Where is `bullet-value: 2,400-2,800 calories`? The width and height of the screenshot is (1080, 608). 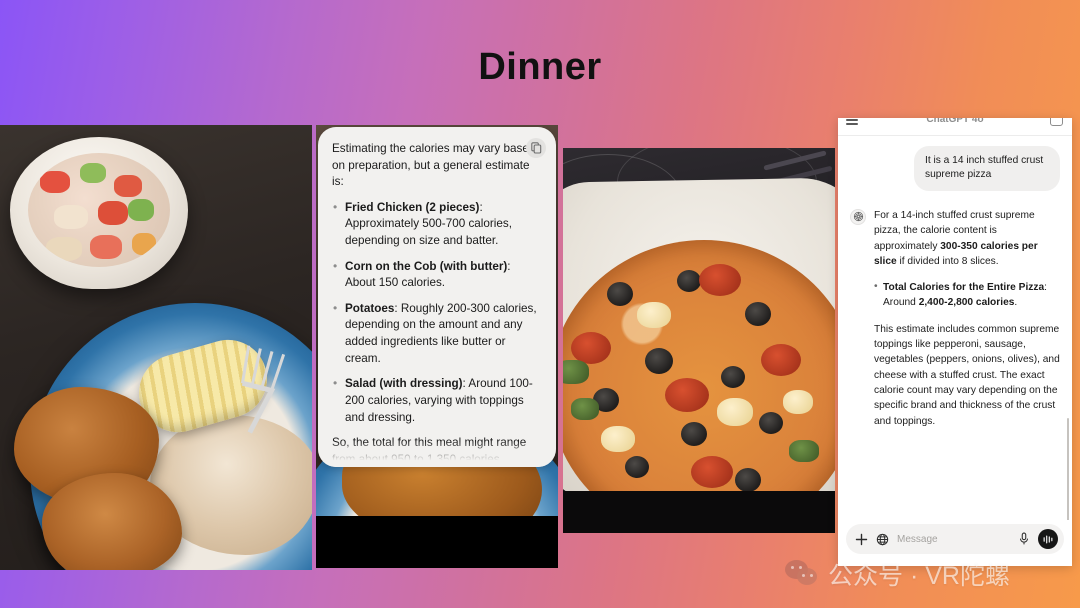 bullet-value: 2,400-2,800 calories is located at coordinates (966, 303).